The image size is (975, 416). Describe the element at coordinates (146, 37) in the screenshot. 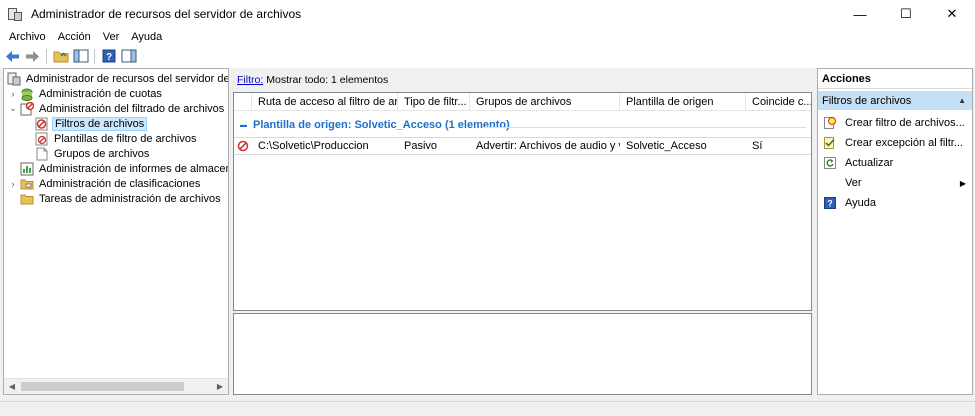

I see `menu-ayuda: Ayuda` at that location.